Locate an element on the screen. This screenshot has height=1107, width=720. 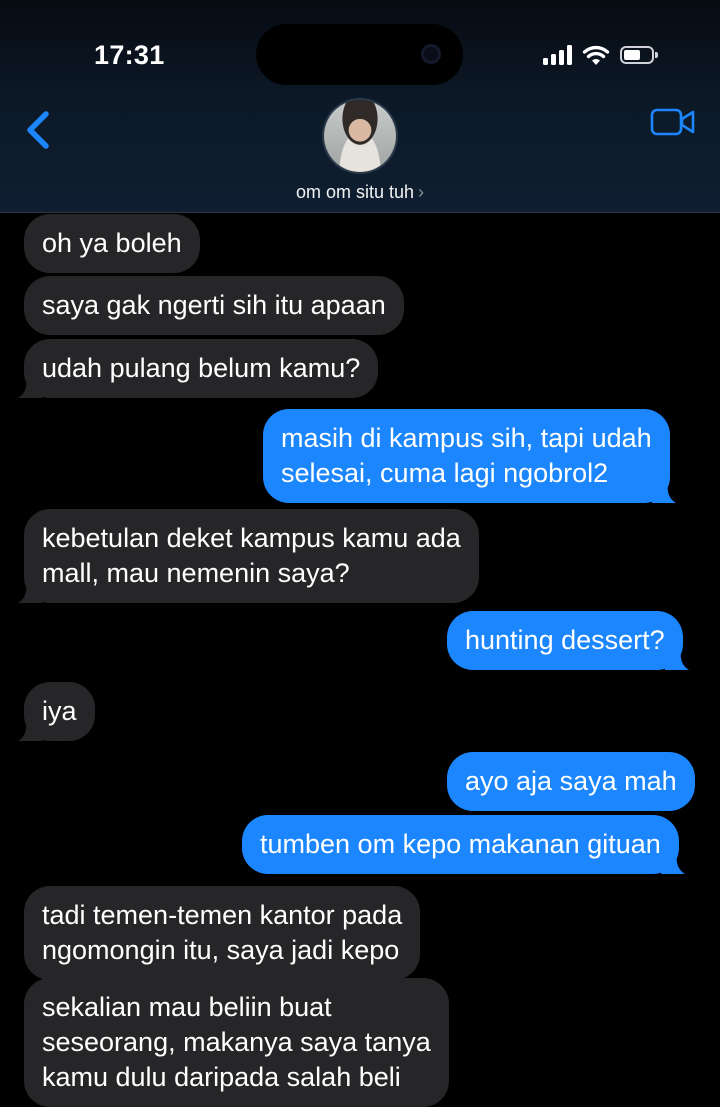
message-text: ayo aja saya mah is located at coordinates (571, 781).